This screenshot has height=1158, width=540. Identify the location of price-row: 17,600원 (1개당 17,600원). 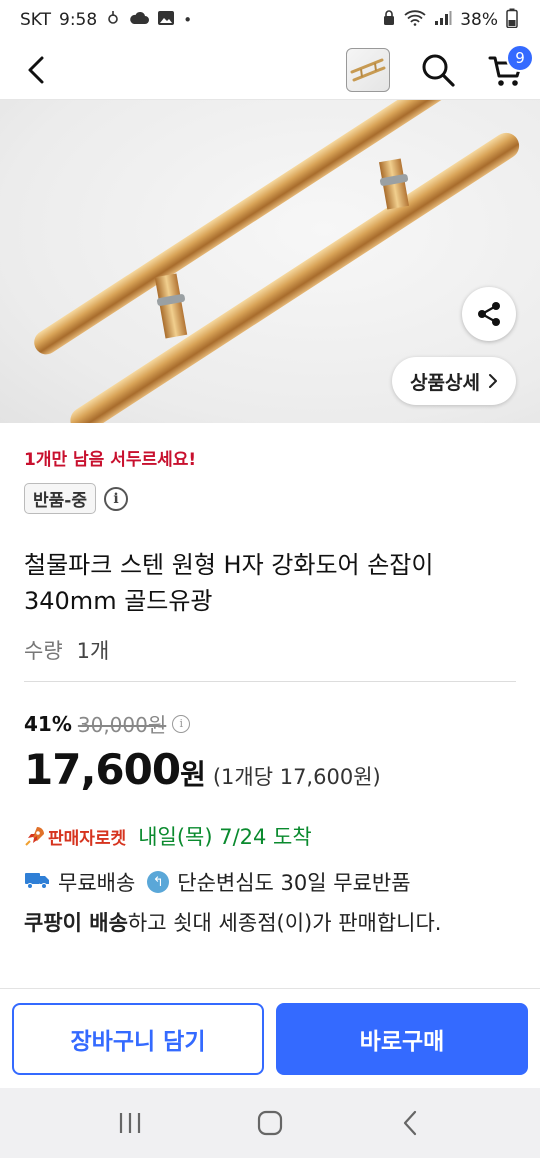
(202, 769).